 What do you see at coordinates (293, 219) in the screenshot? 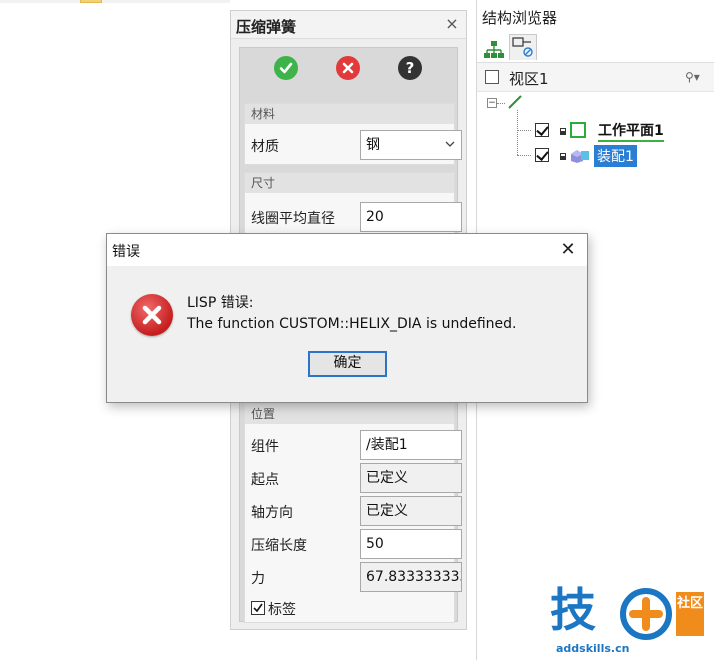
I see `mean-diameter-label: 线圈平均直径` at bounding box center [293, 219].